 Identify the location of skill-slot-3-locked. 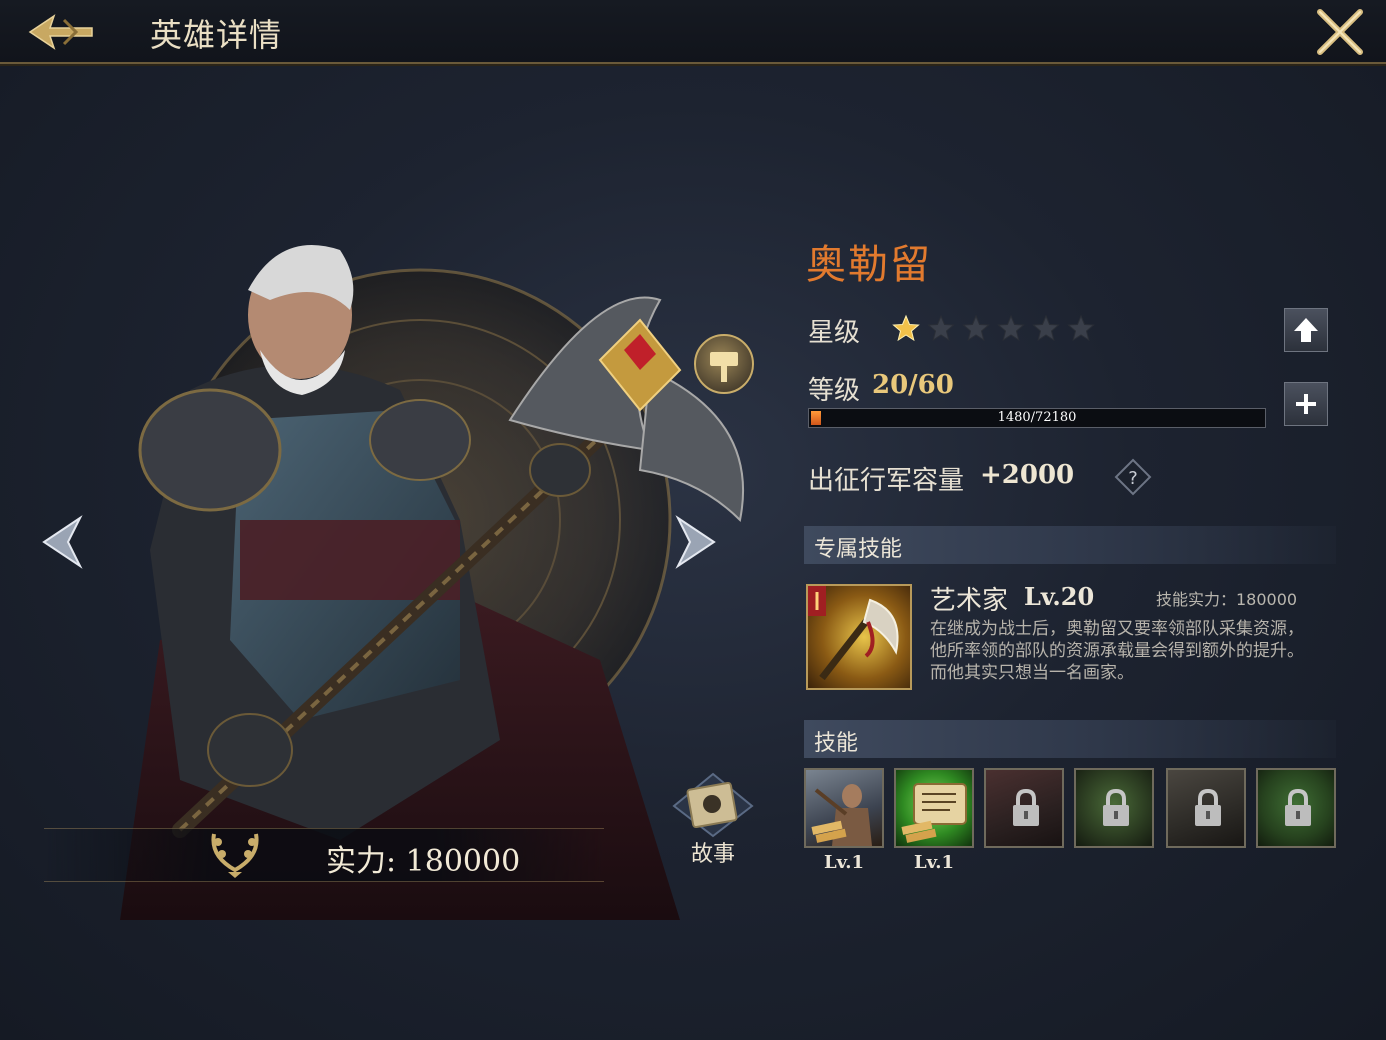
(1024, 808).